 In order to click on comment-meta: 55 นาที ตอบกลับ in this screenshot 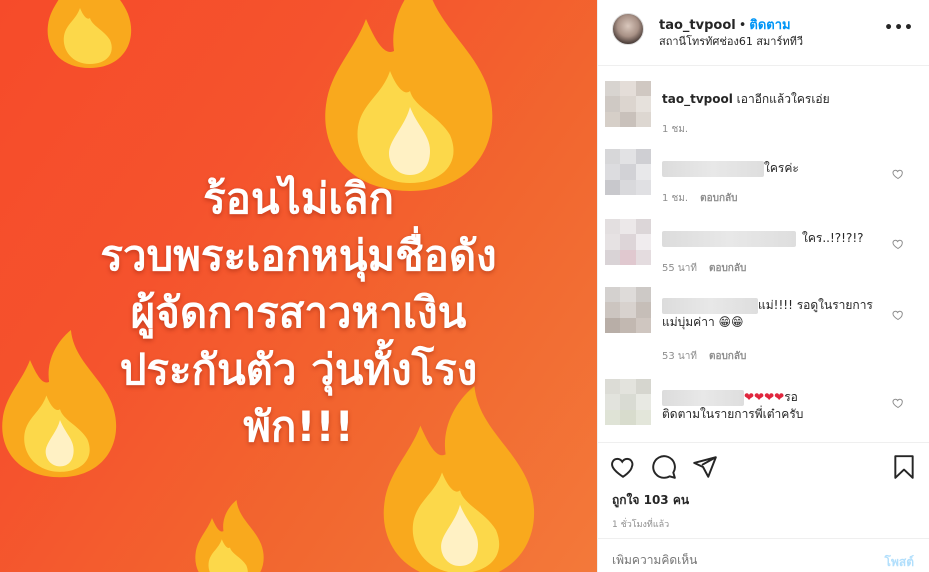, I will do `click(710, 268)`.